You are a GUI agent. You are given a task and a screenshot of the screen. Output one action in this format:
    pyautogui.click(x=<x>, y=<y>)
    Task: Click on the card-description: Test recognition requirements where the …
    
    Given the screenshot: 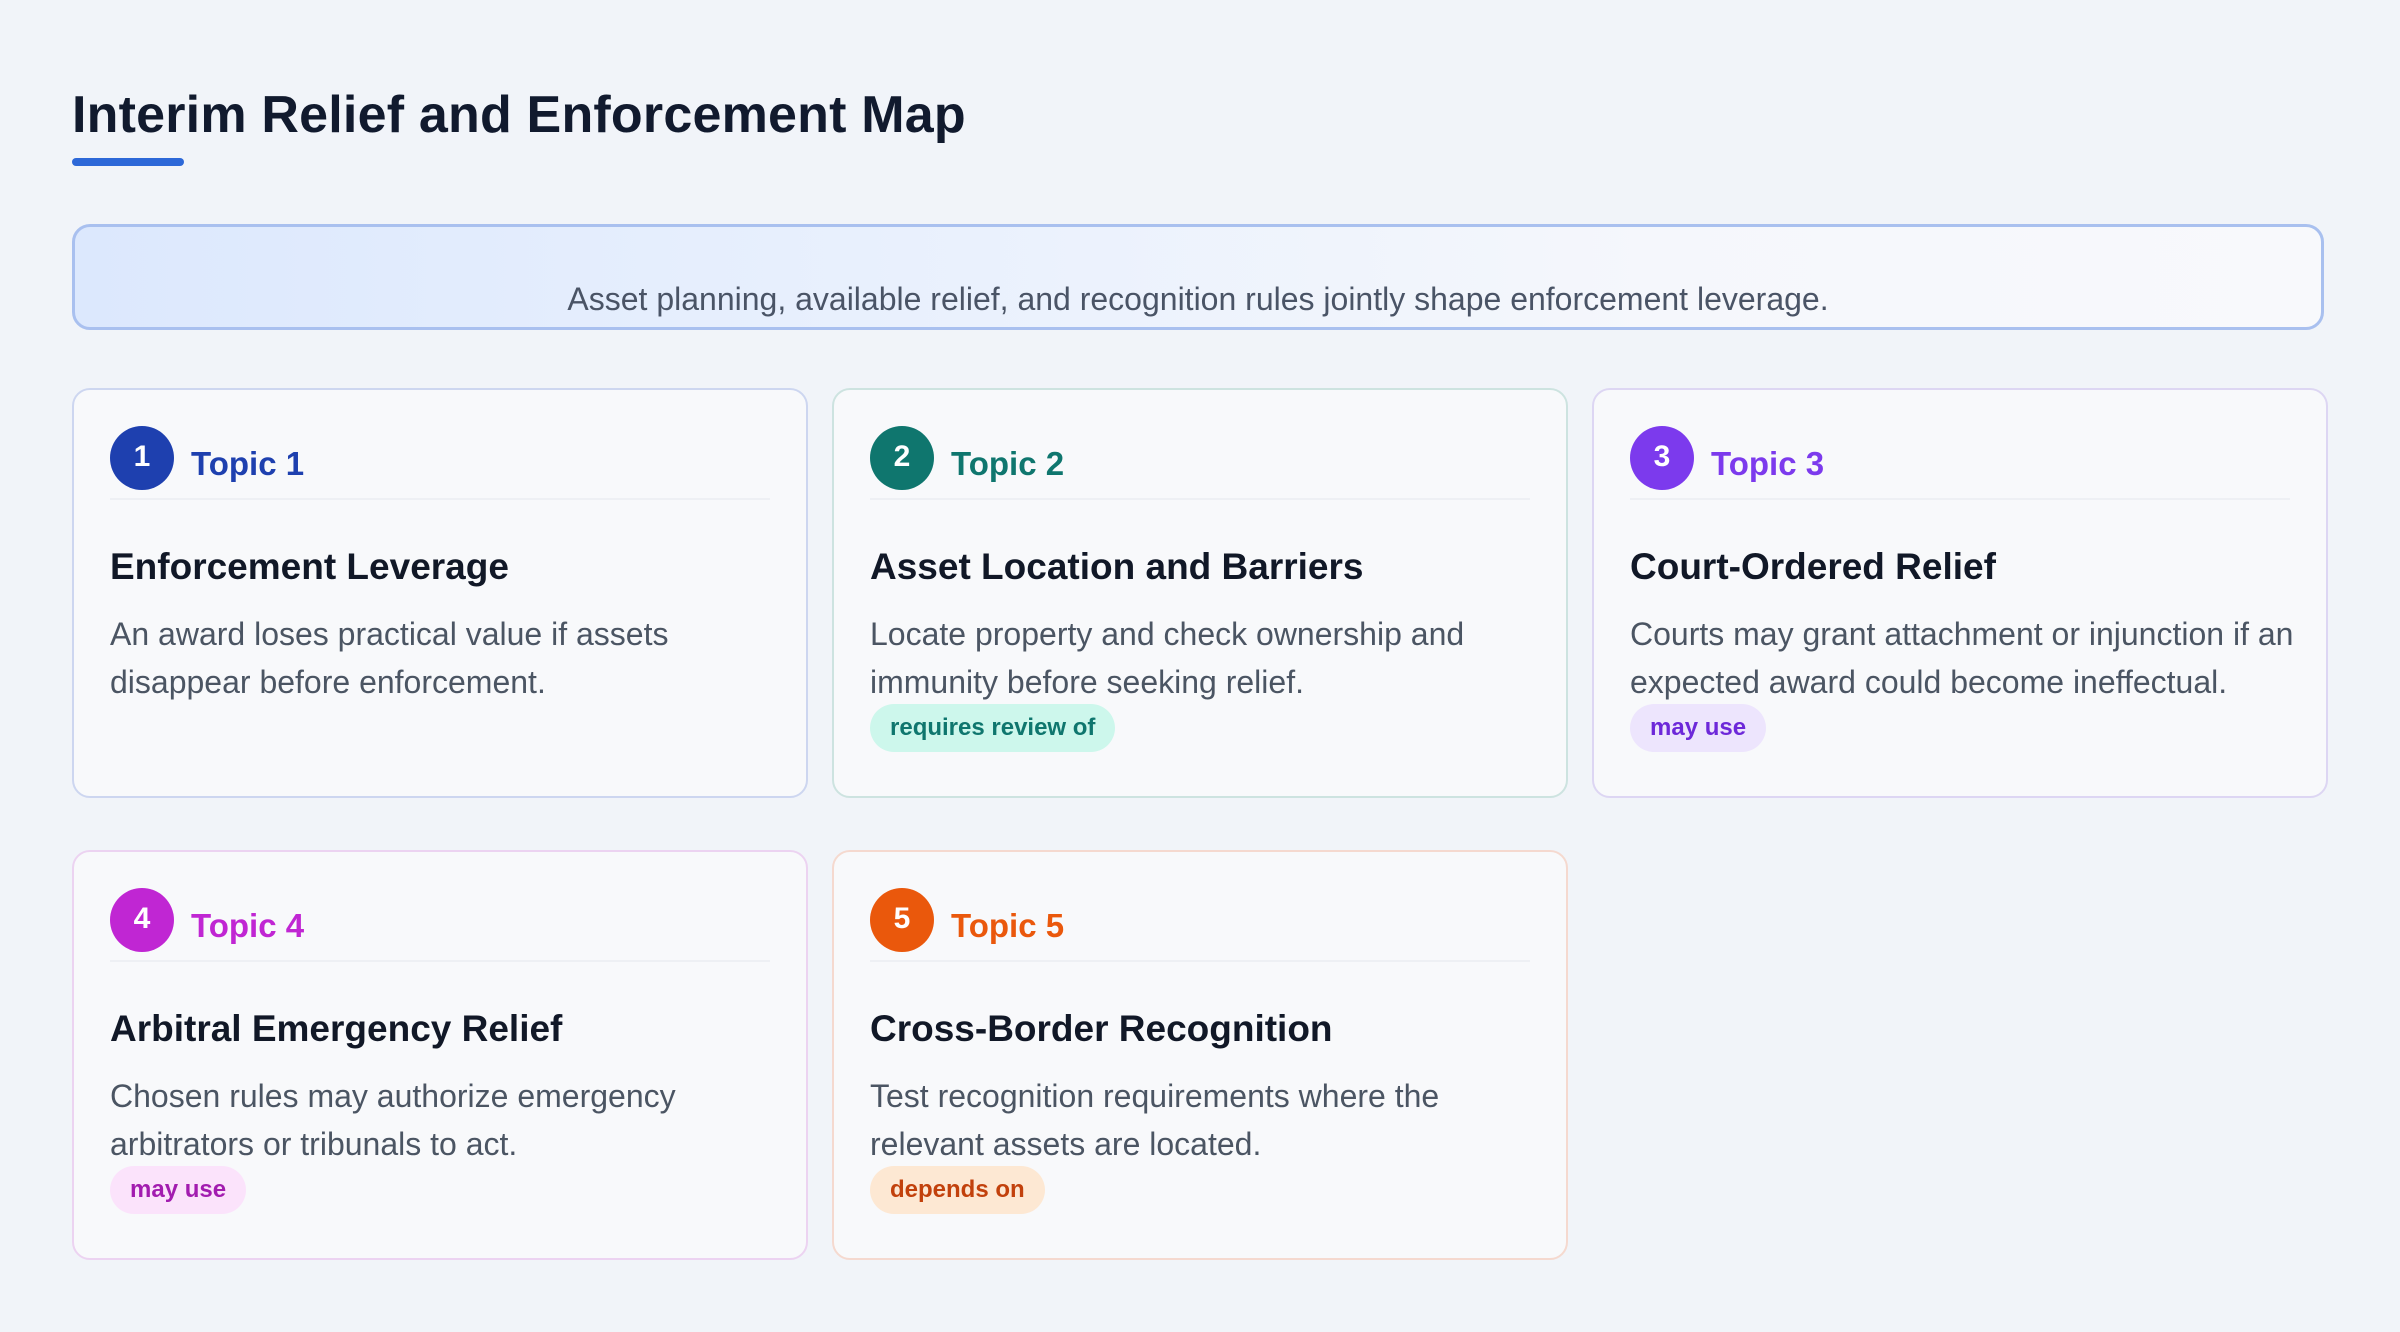 What is the action you would take?
    pyautogui.click(x=1155, y=1120)
    